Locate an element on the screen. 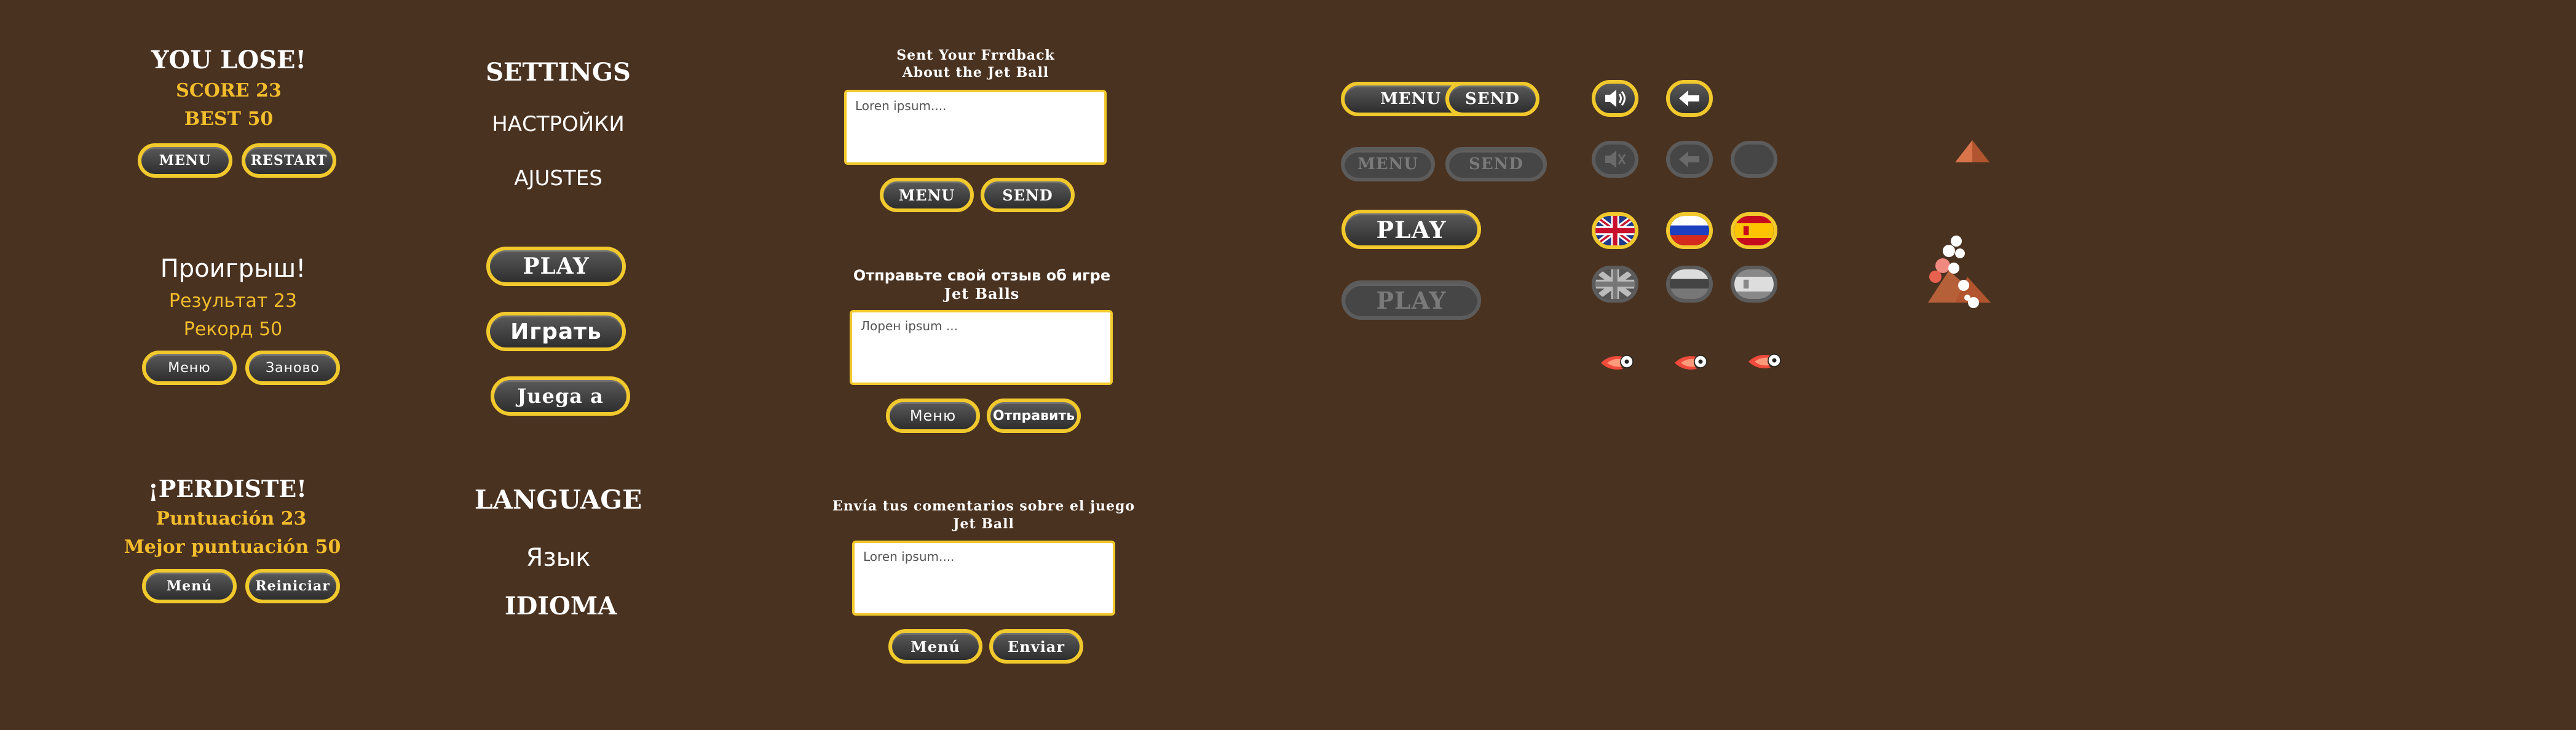  feedback-title-line2: Jet Ball is located at coordinates (984, 524).